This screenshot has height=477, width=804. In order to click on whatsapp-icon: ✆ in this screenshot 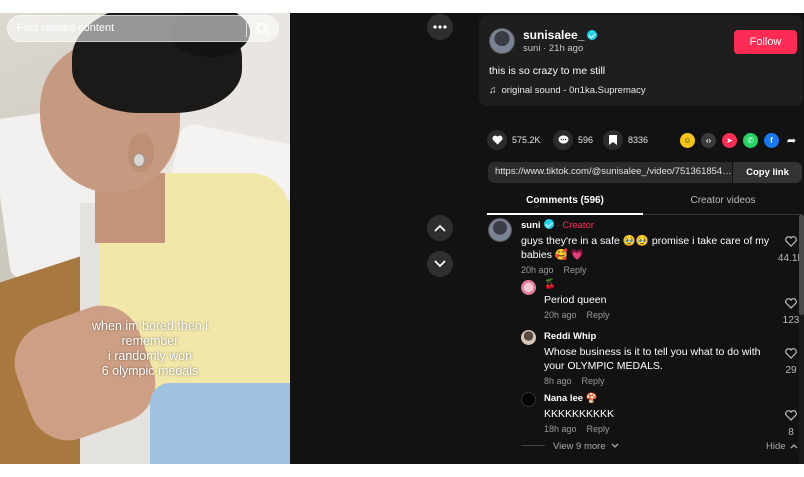, I will do `click(750, 140)`.